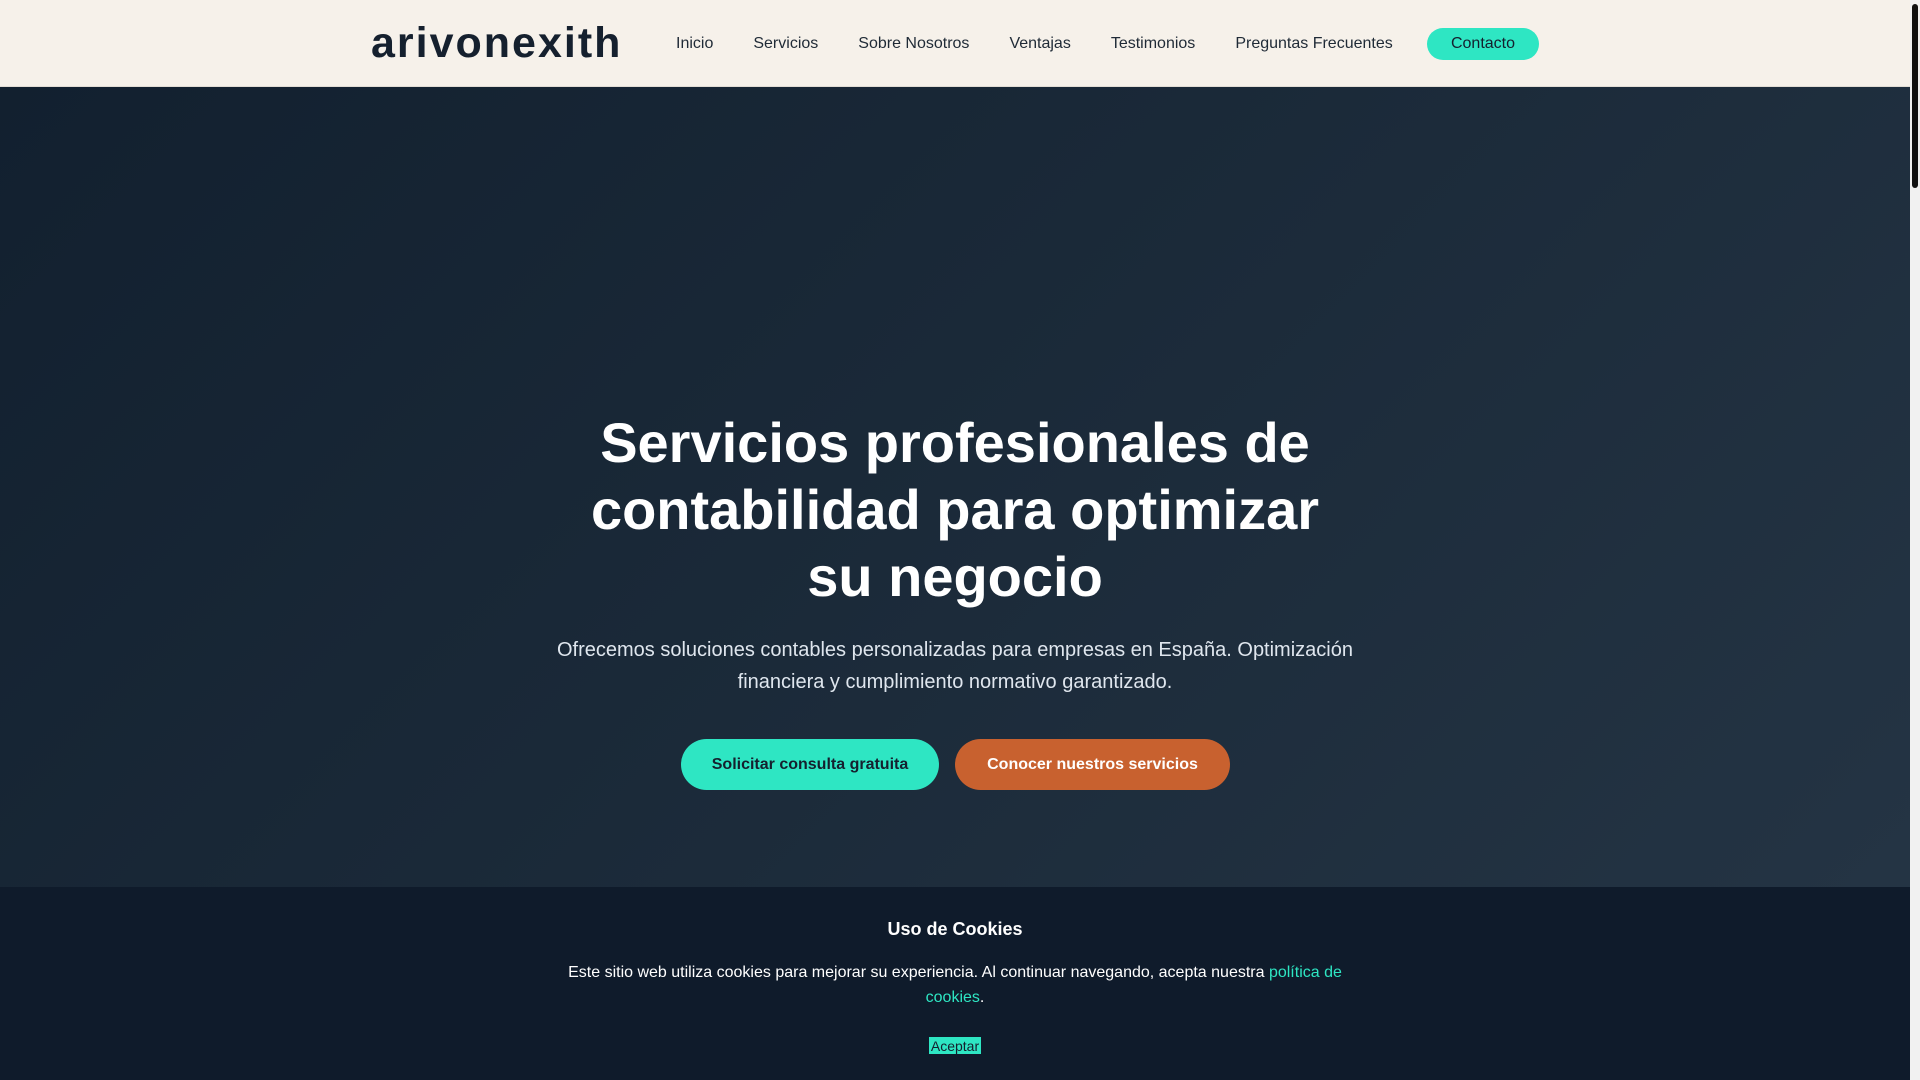 The width and height of the screenshot is (1920, 1080). I want to click on nav-link-servicios: Servicios, so click(785, 44).